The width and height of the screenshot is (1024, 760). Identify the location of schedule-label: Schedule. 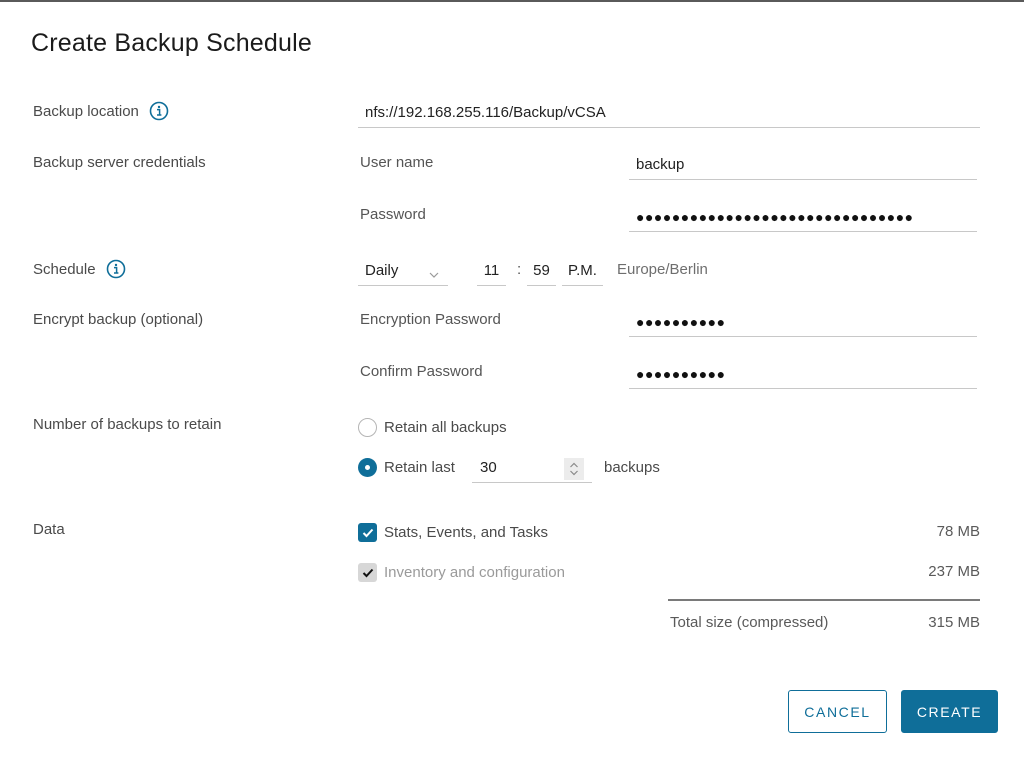
(79, 269).